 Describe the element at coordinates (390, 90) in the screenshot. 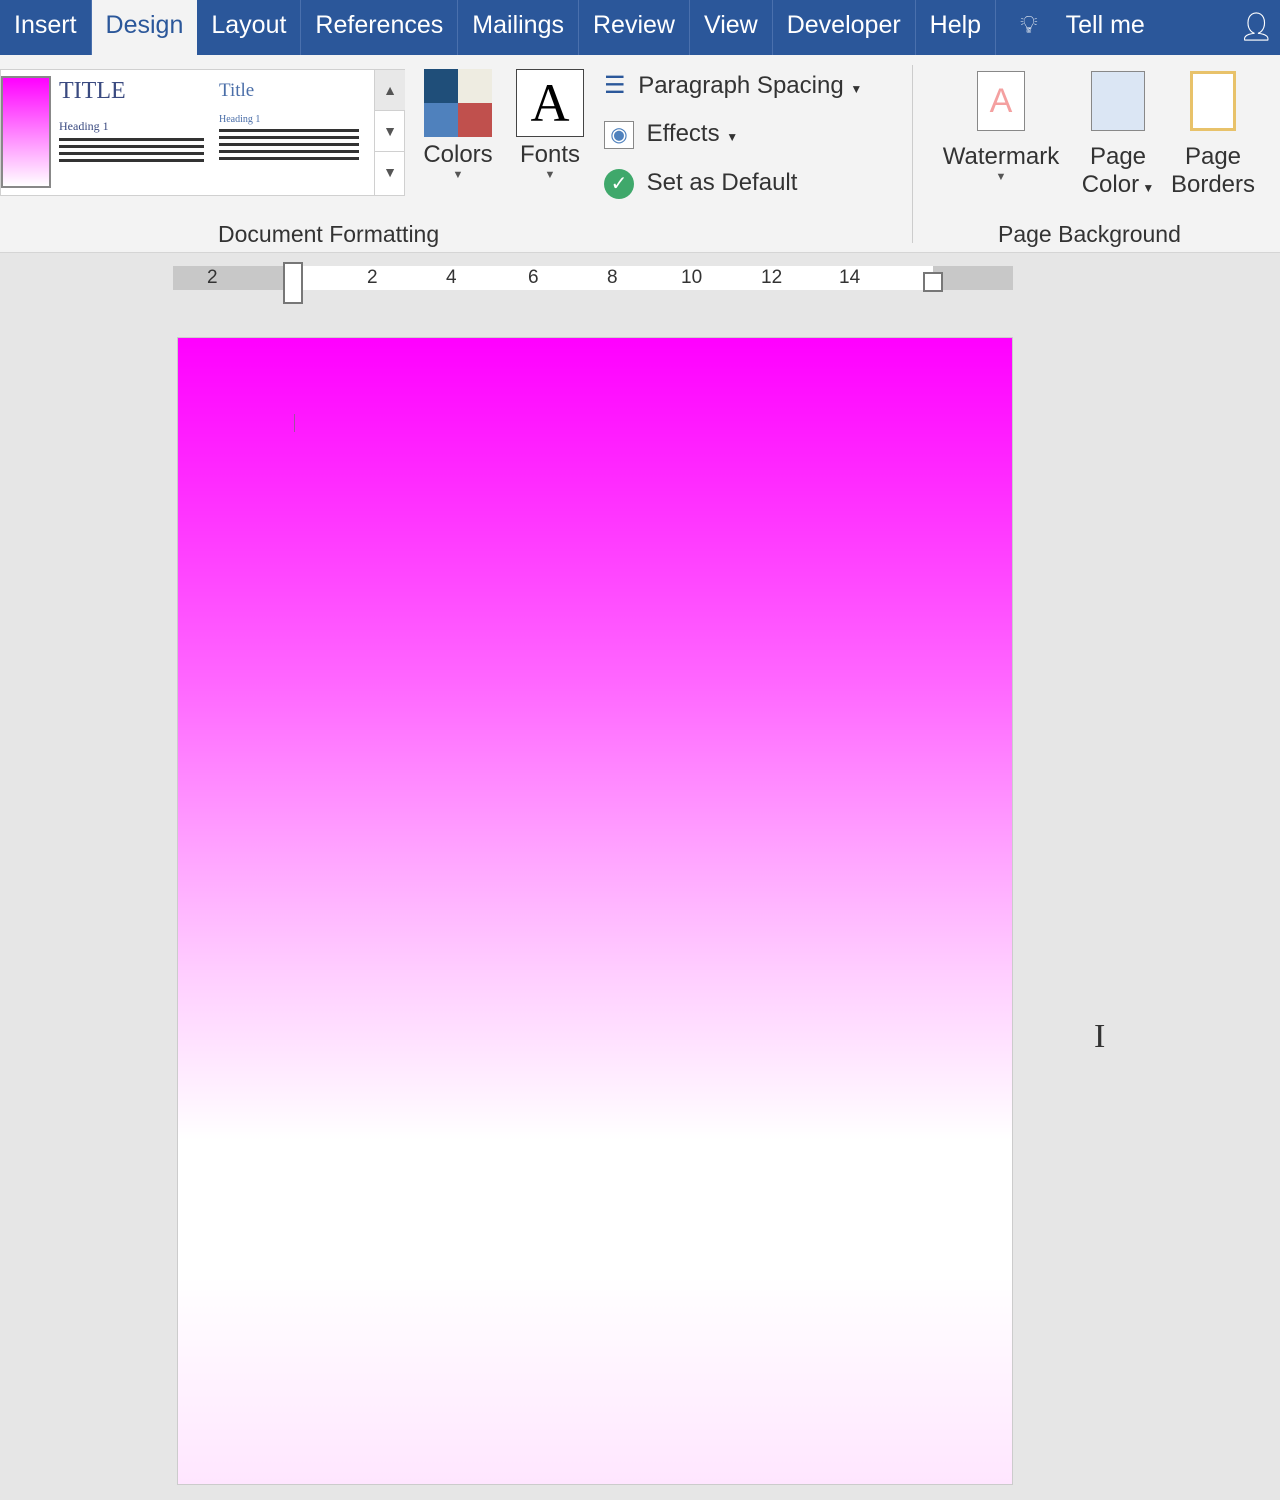

I see `scroll-up-icon: ▲` at that location.